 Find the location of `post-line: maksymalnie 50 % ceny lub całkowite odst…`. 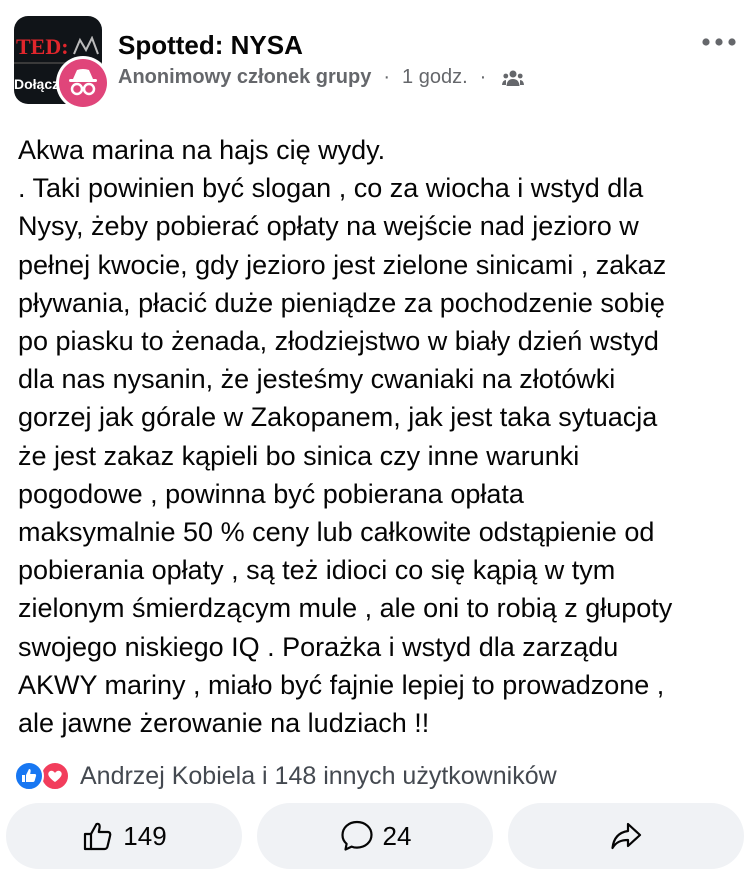

post-line: maksymalnie 50 % ceny lub całkowite odst… is located at coordinates (336, 532).